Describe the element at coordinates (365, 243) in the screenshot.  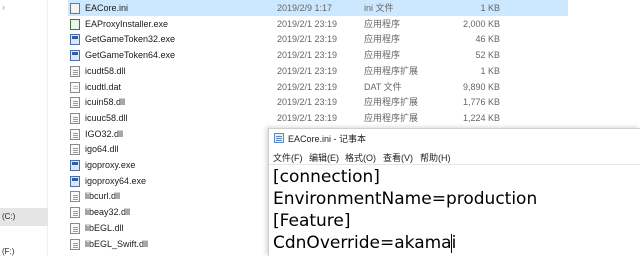
I see `editor-line: CdnOverride=akamai` at that location.